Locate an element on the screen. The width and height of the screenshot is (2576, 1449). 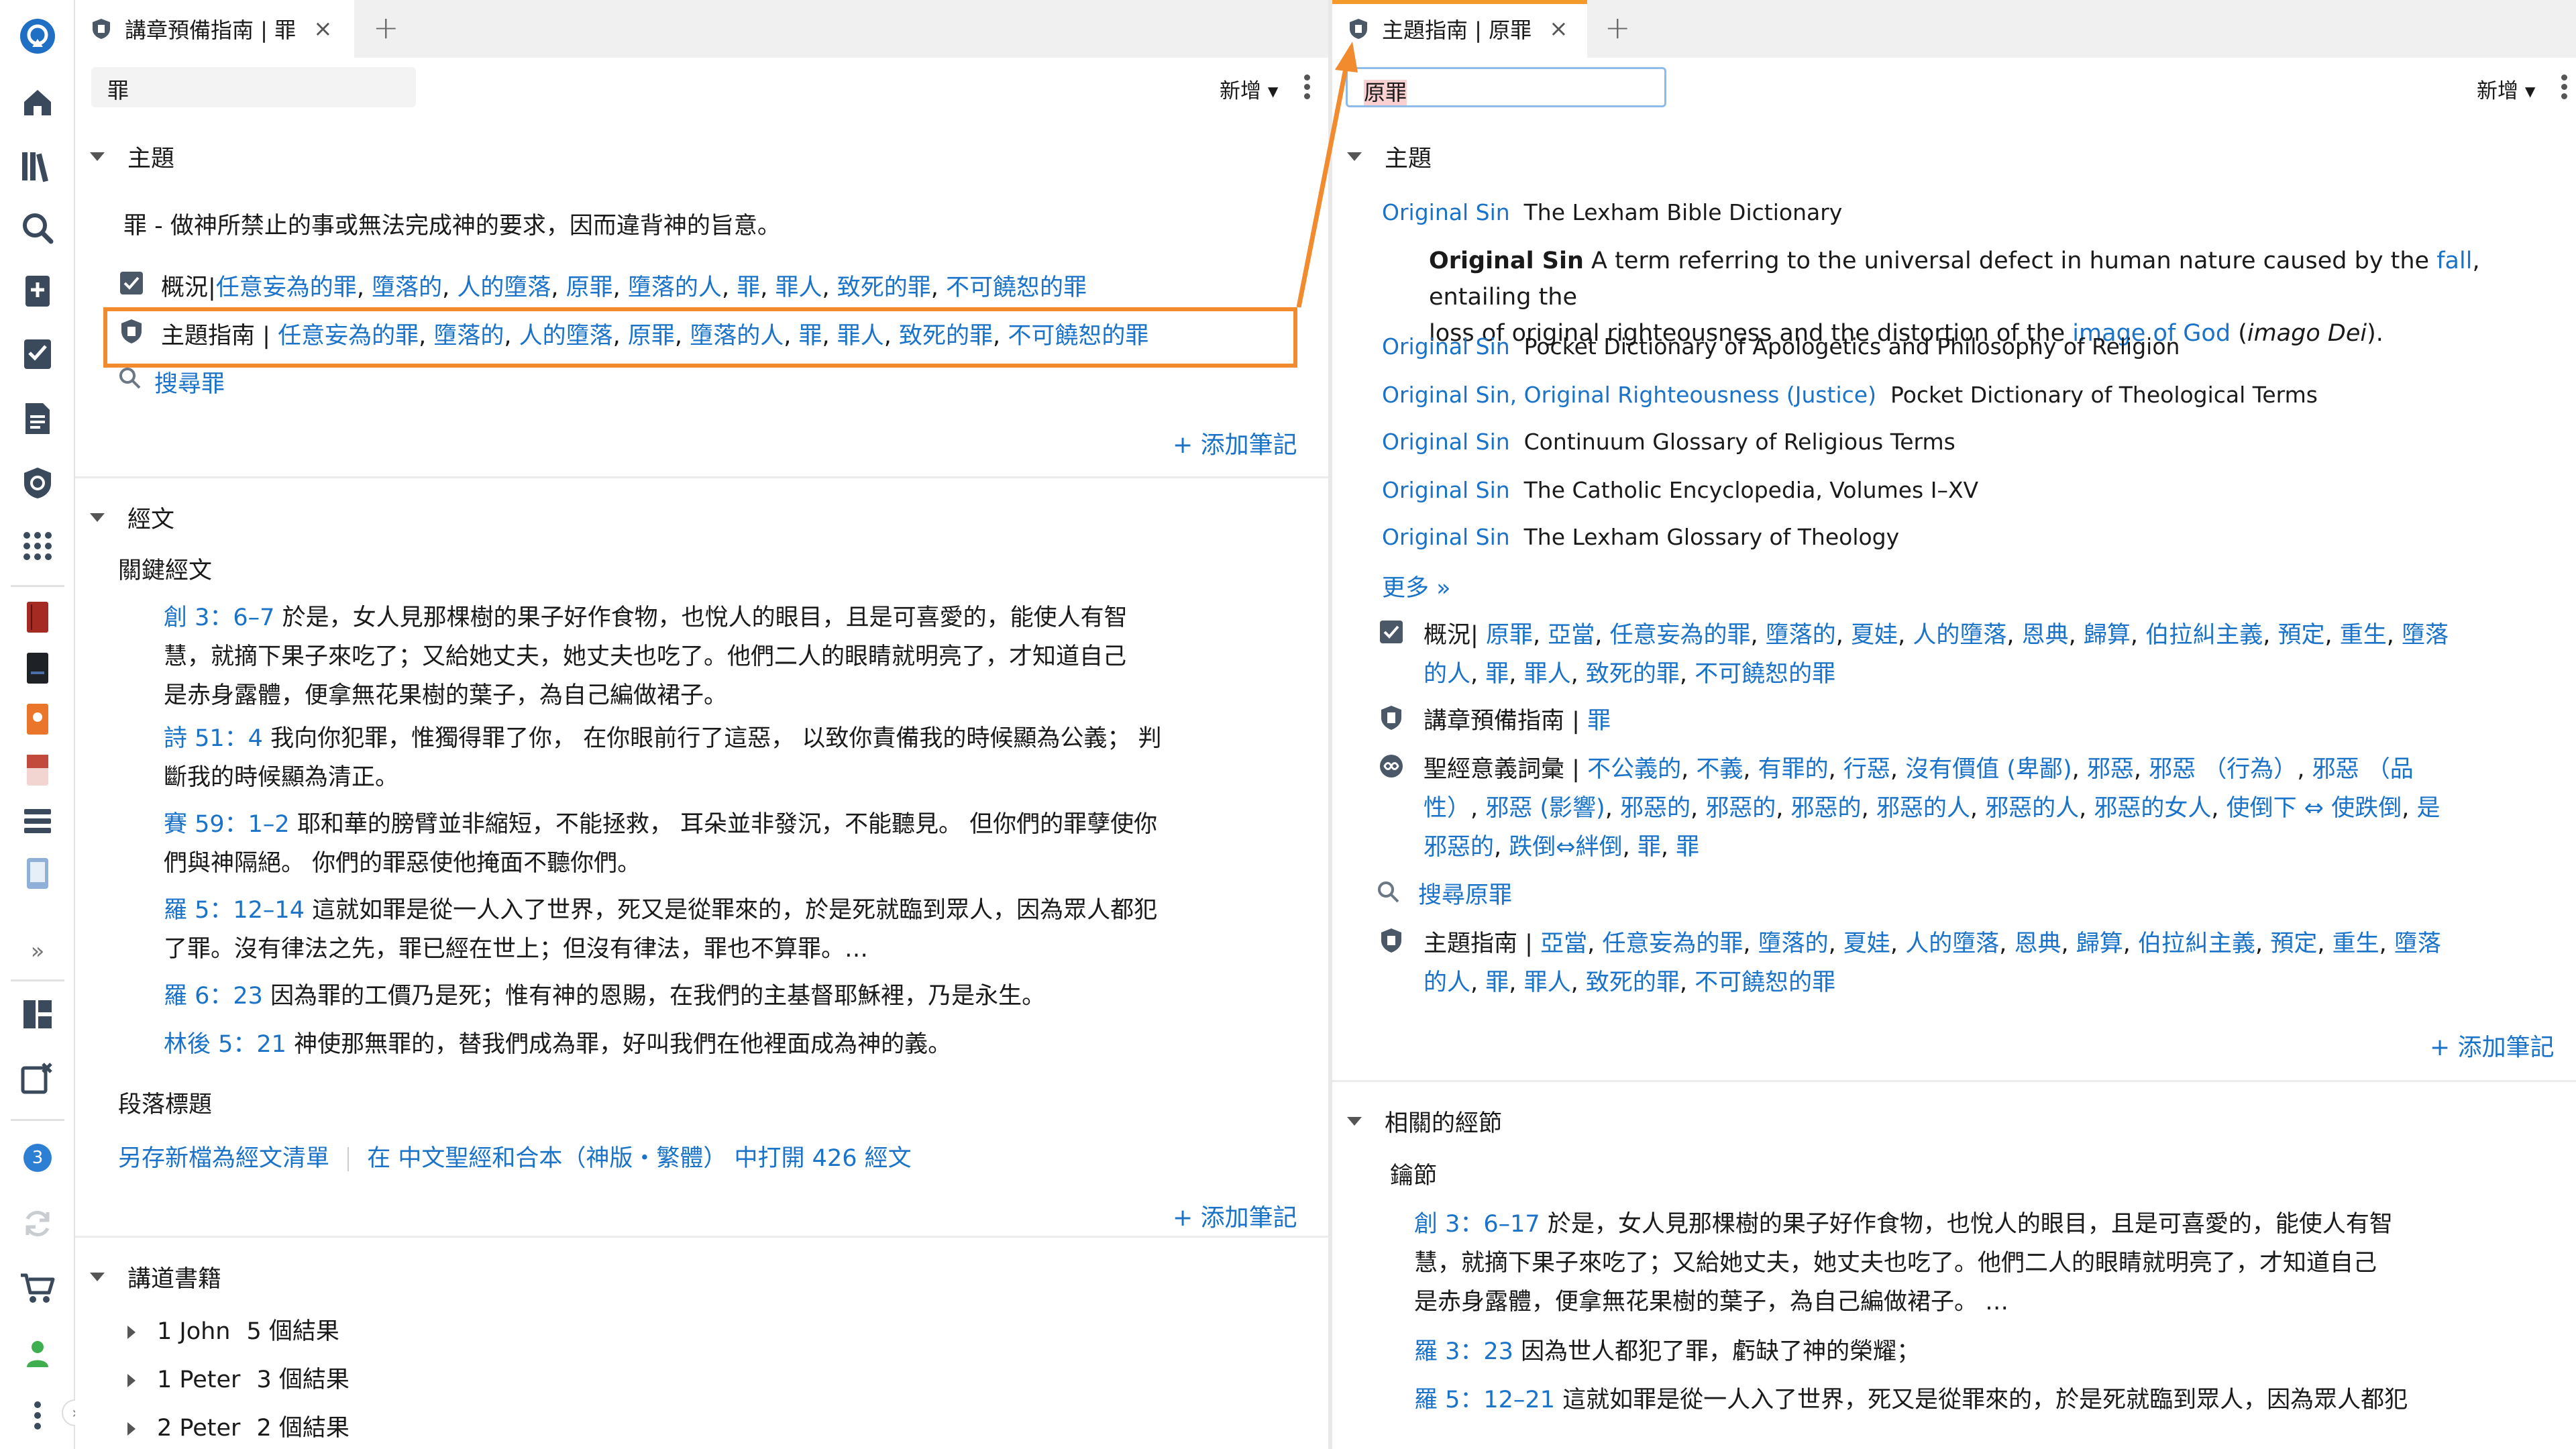
verse-ref-link: 羅 3：23 is located at coordinates (1463, 1351).